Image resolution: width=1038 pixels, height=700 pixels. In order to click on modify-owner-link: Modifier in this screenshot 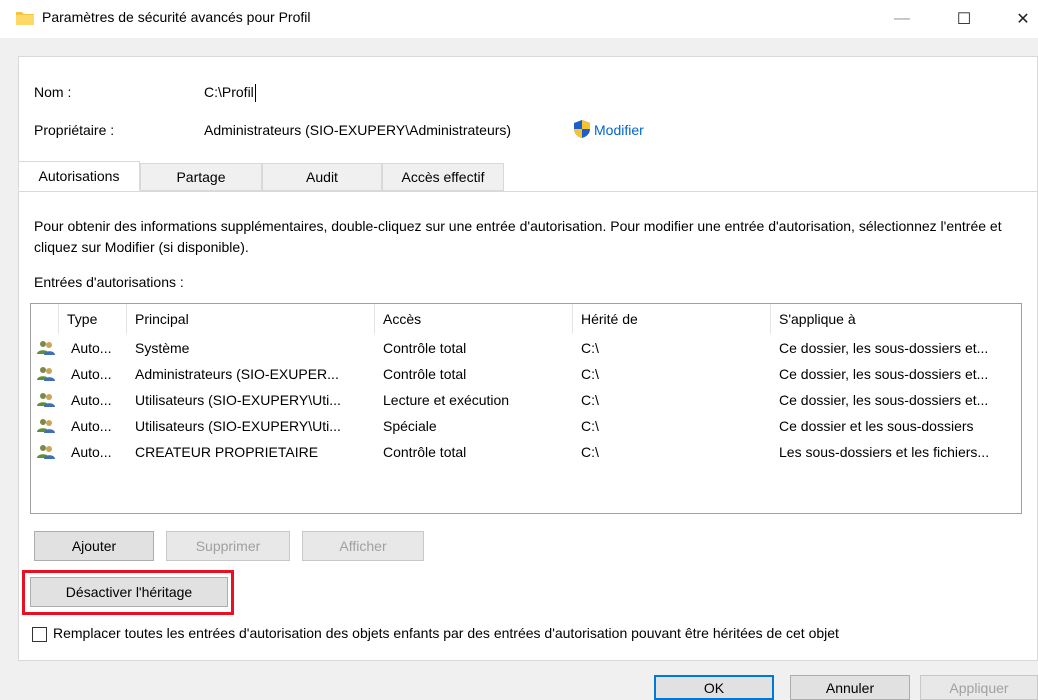, I will do `click(619, 130)`.